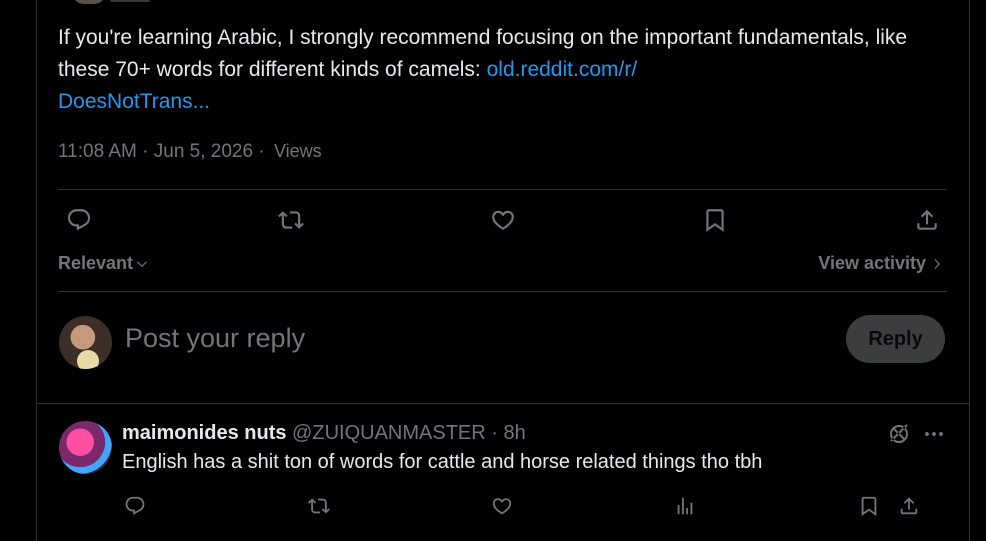 This screenshot has height=541, width=986. Describe the element at coordinates (204, 433) in the screenshot. I see `reply-author-name: maimonides nuts` at that location.